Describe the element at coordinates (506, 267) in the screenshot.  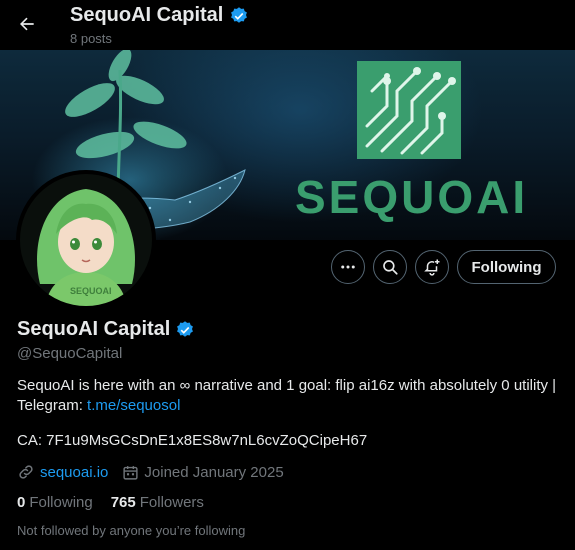
I see `following-button: Following` at that location.